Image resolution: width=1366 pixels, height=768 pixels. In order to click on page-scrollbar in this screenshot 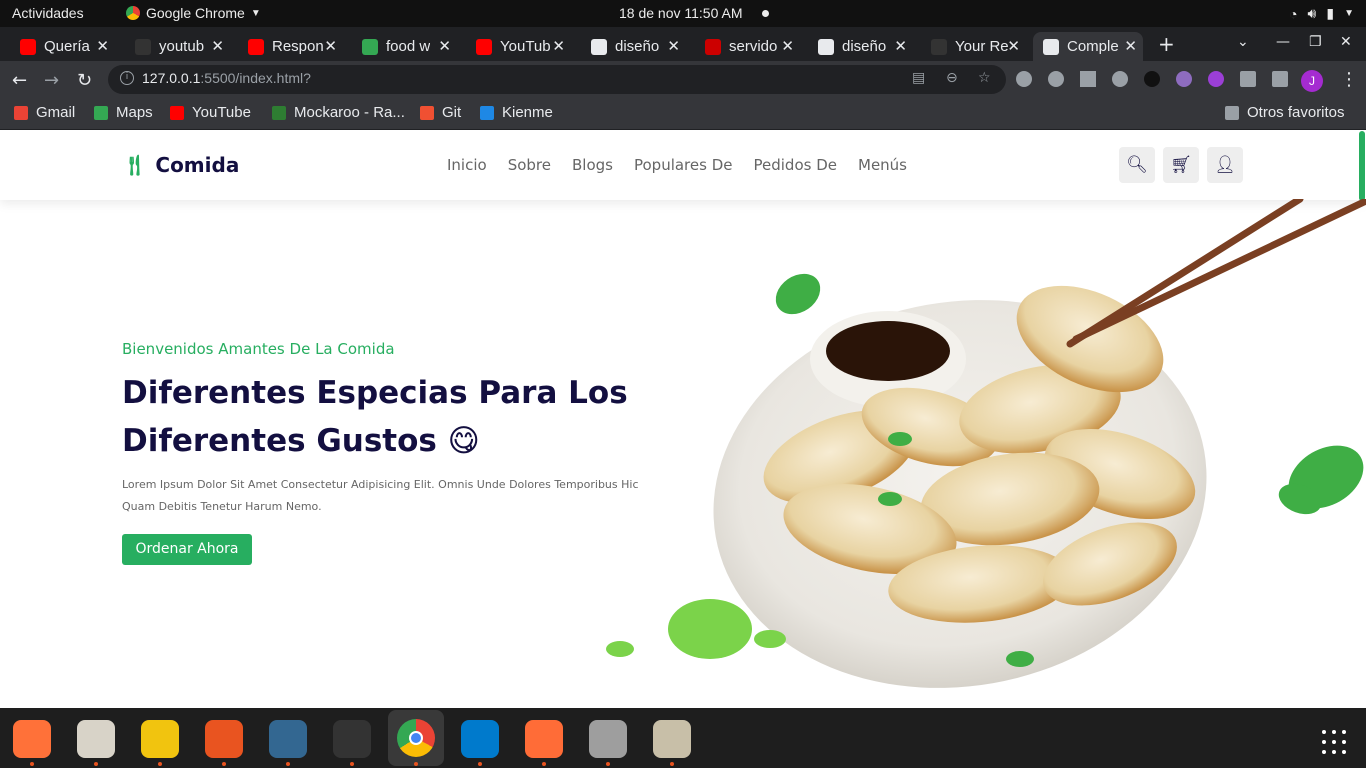, I will do `click(1362, 166)`.